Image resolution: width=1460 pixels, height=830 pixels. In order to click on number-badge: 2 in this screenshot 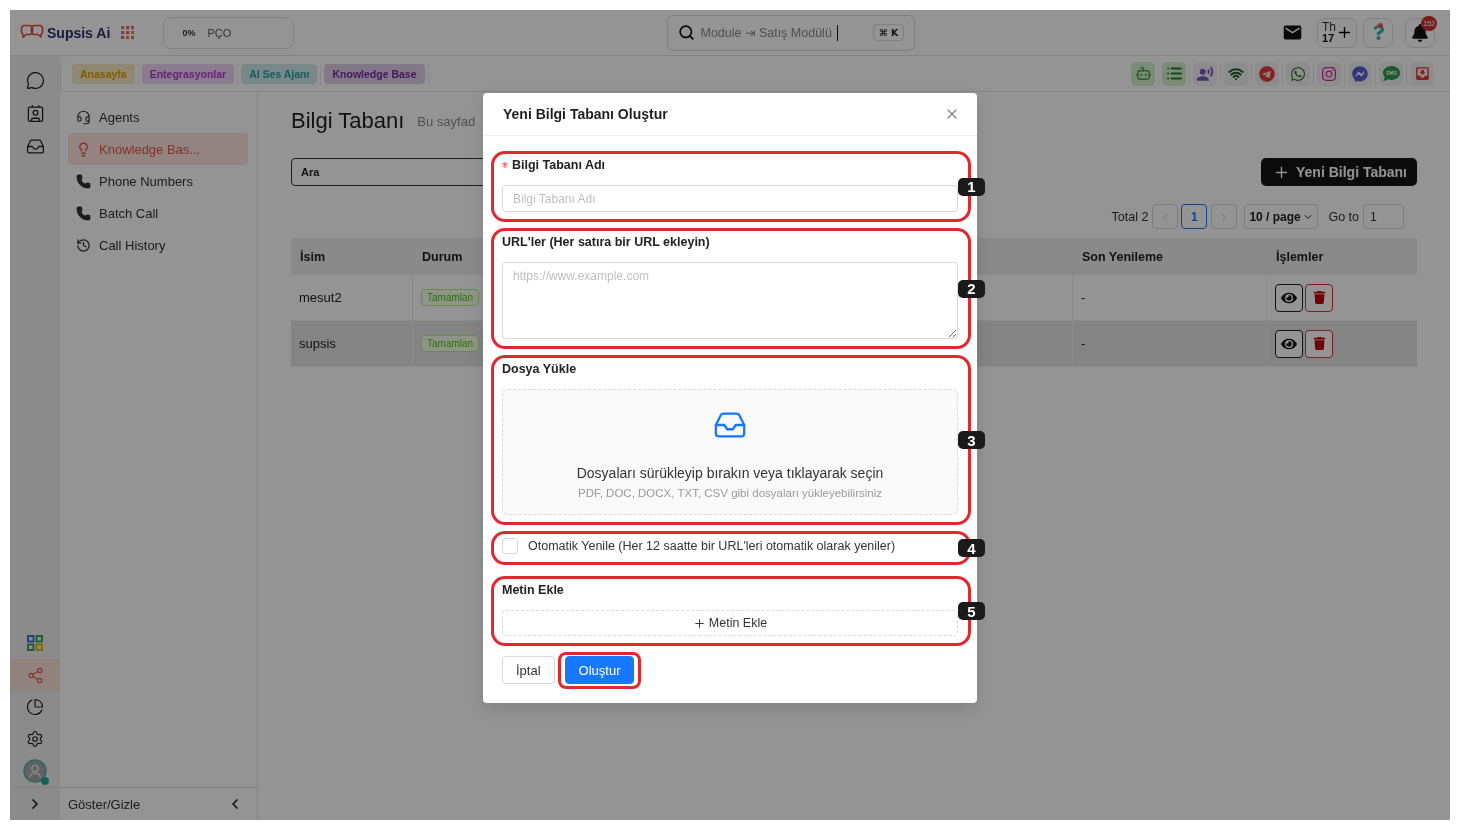, I will do `click(971, 288)`.